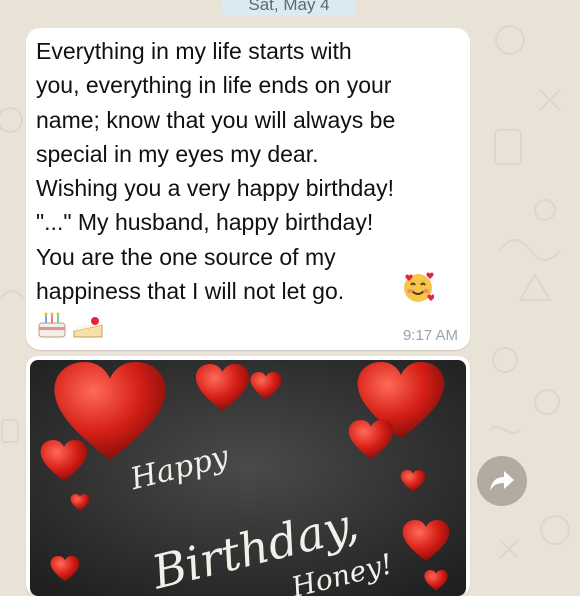  I want to click on smiling-face-with-hearts-icon, so click(419, 287).